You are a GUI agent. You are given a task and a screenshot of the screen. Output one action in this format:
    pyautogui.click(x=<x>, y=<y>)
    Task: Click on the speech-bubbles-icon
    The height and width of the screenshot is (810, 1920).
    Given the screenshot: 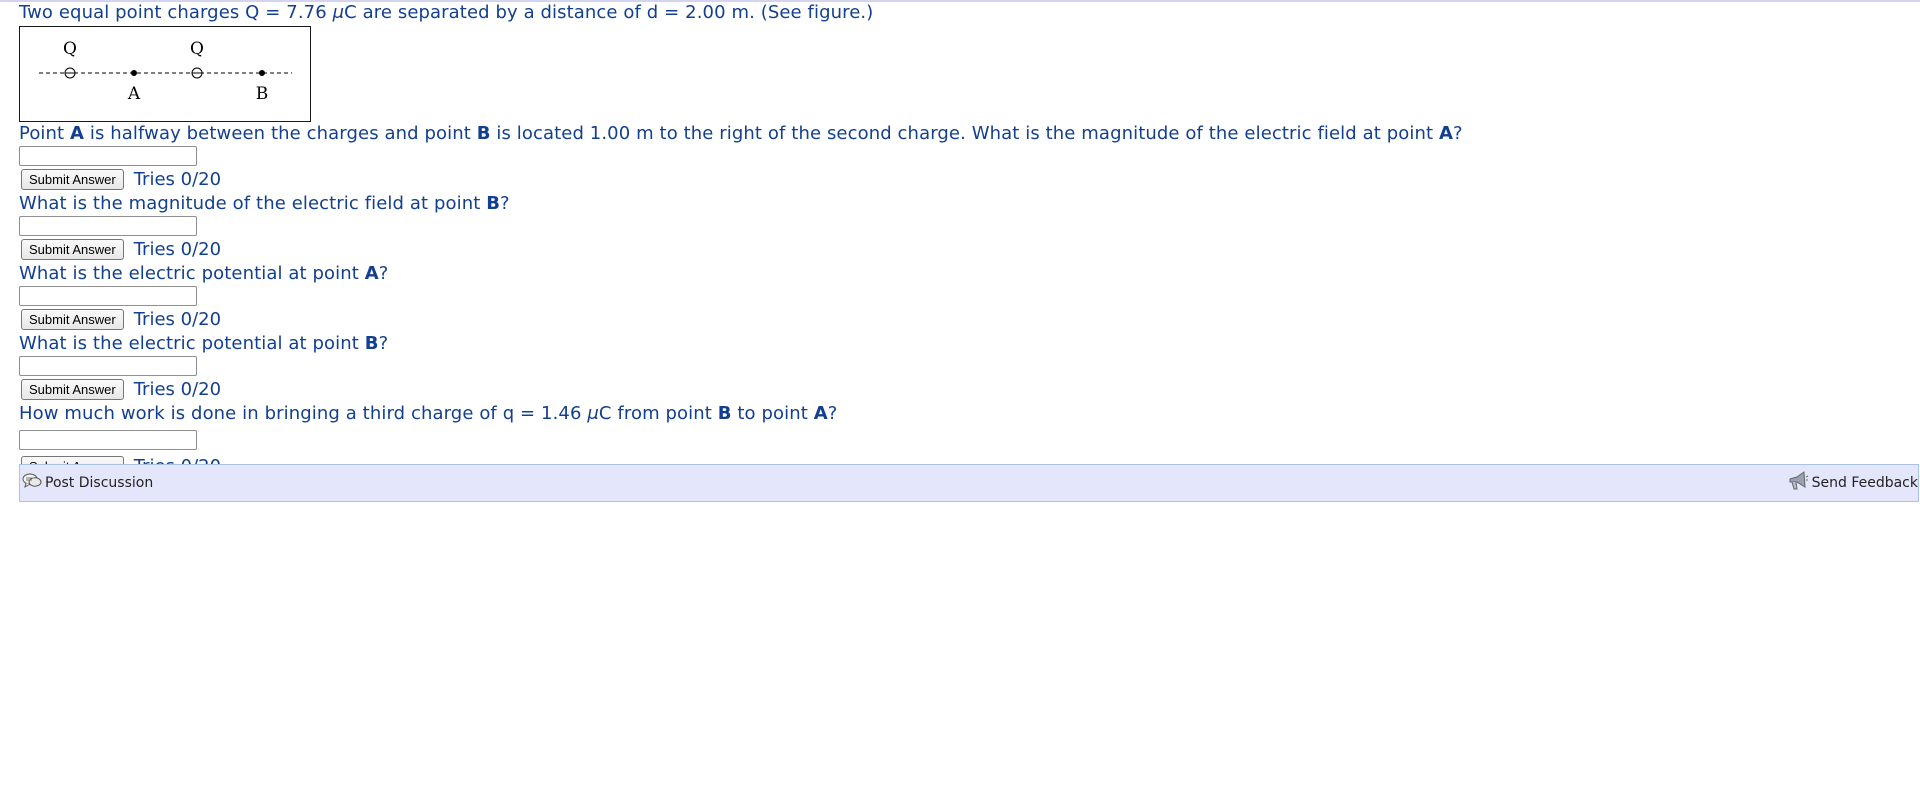 What is the action you would take?
    pyautogui.click(x=32, y=483)
    